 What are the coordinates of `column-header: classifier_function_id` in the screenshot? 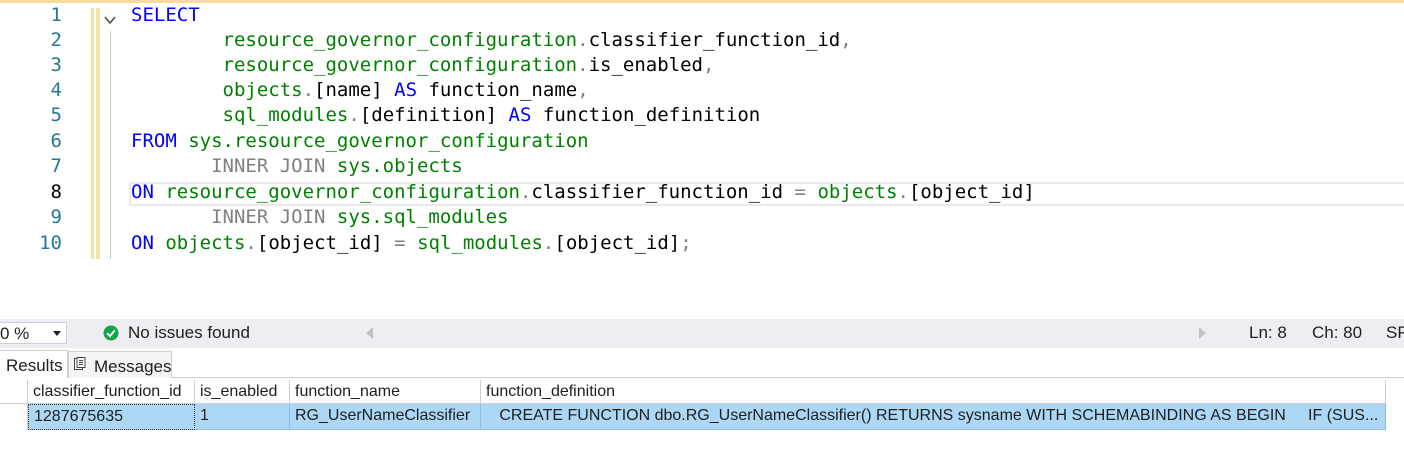 It's located at (111, 392).